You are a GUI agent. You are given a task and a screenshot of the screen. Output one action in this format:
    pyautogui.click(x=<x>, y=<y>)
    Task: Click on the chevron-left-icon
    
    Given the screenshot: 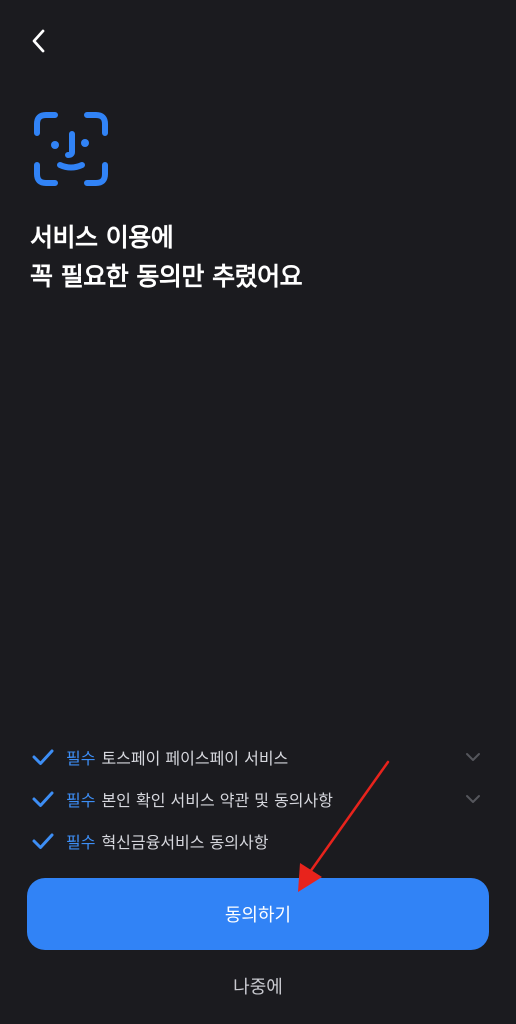 What is the action you would take?
    pyautogui.click(x=38, y=41)
    